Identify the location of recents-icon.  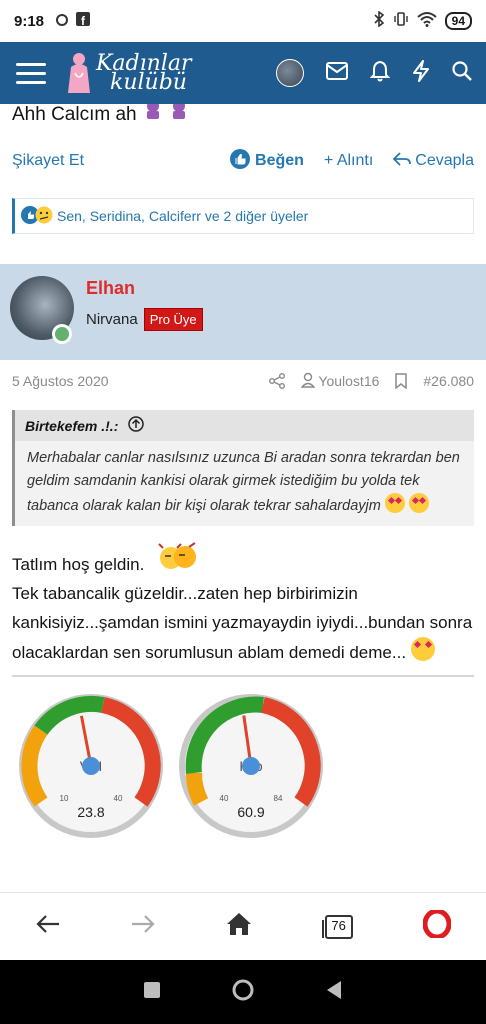
(152, 992).